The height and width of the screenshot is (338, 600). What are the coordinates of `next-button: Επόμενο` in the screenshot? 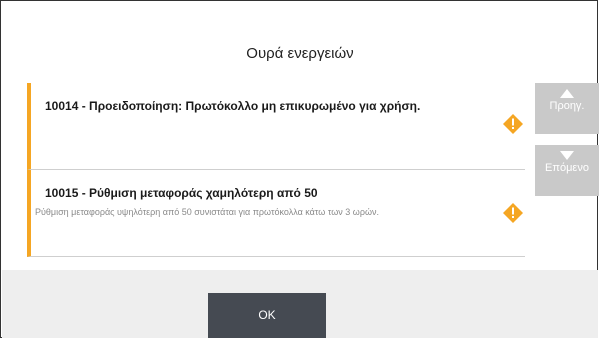 It's located at (567, 170).